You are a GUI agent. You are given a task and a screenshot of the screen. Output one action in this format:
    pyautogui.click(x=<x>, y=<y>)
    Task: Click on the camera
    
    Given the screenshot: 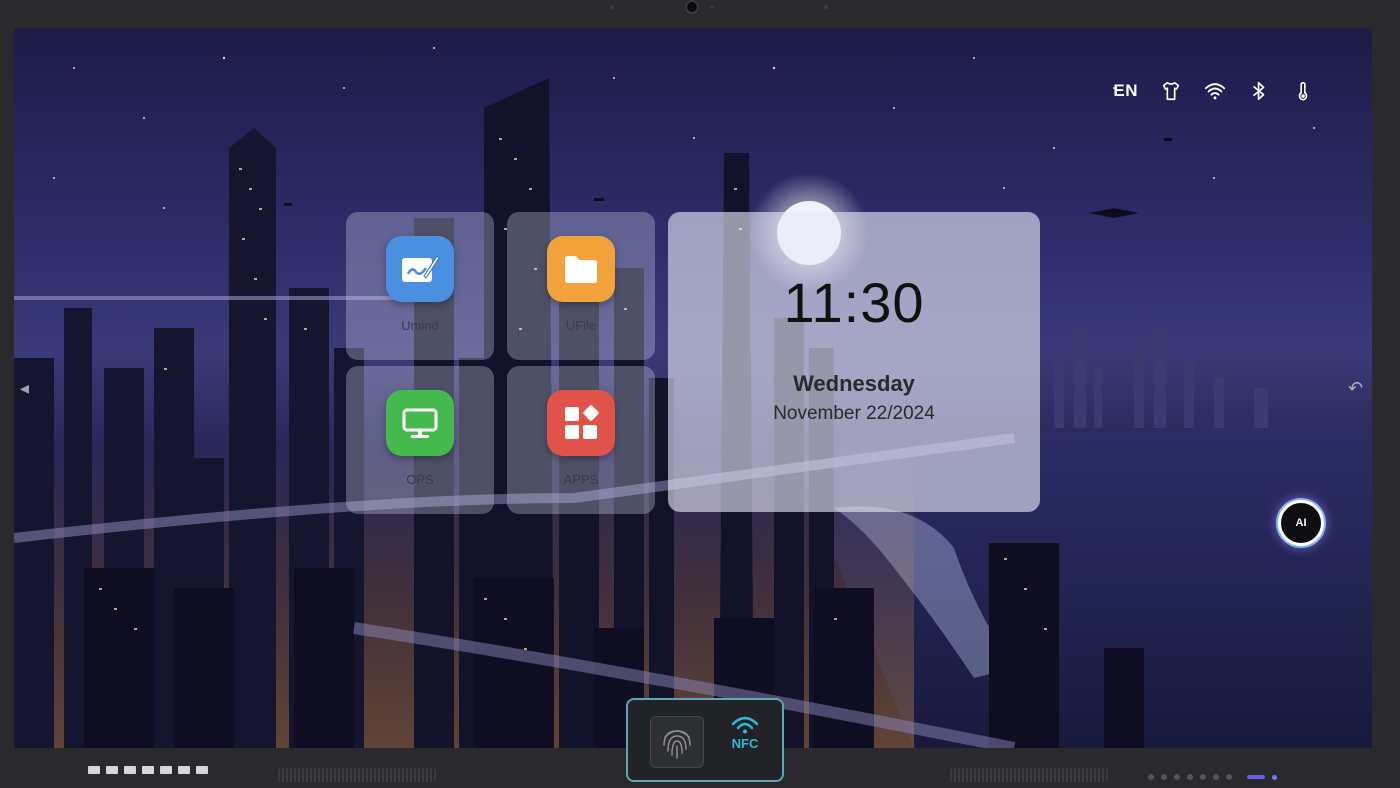 What is the action you would take?
    pyautogui.click(x=692, y=7)
    